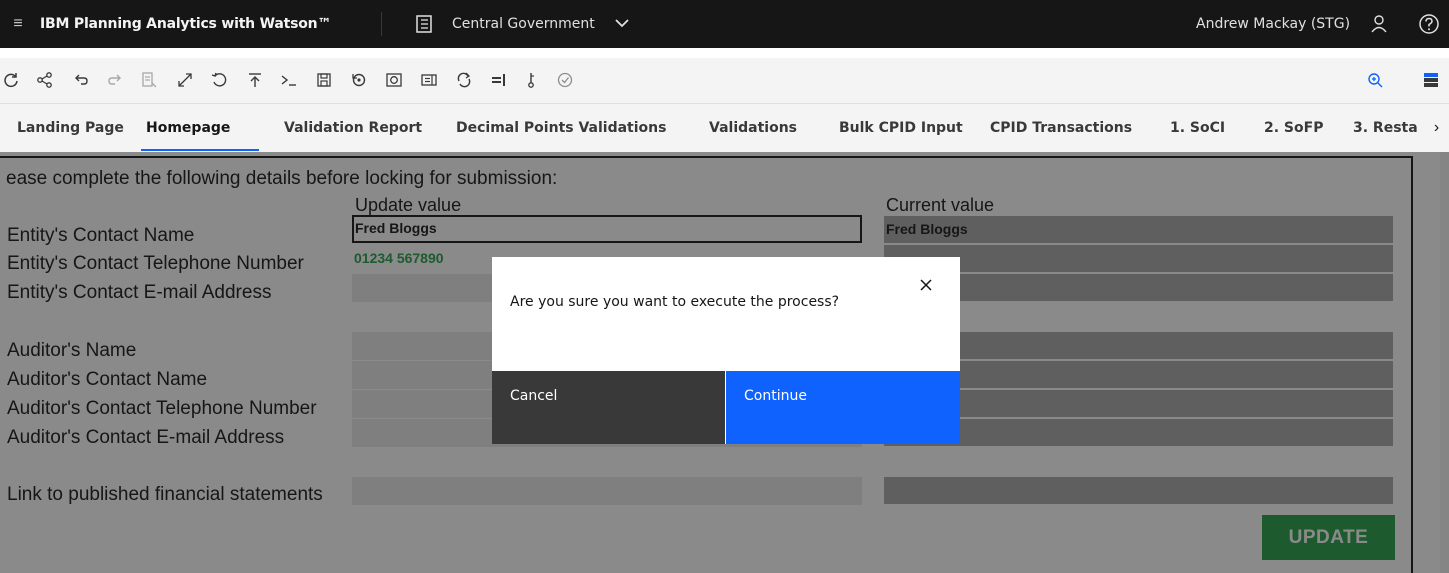 Image resolution: width=1449 pixels, height=573 pixels. Describe the element at coordinates (464, 80) in the screenshot. I see `sync-icon` at that location.